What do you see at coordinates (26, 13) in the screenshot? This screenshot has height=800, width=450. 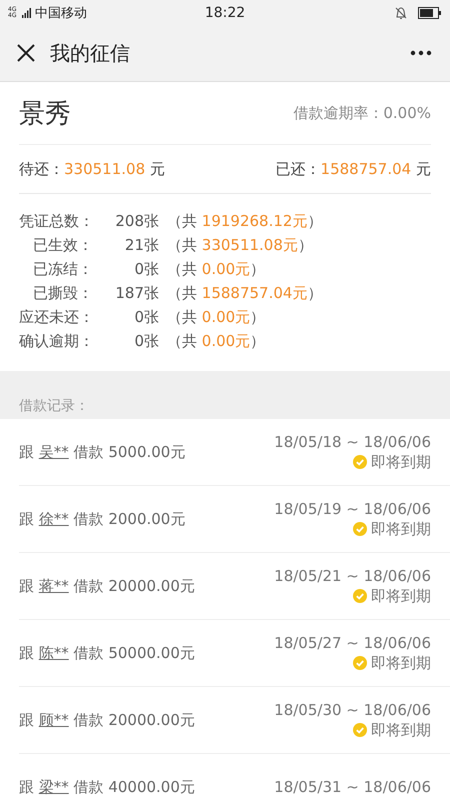 I see `signal-icon` at bounding box center [26, 13].